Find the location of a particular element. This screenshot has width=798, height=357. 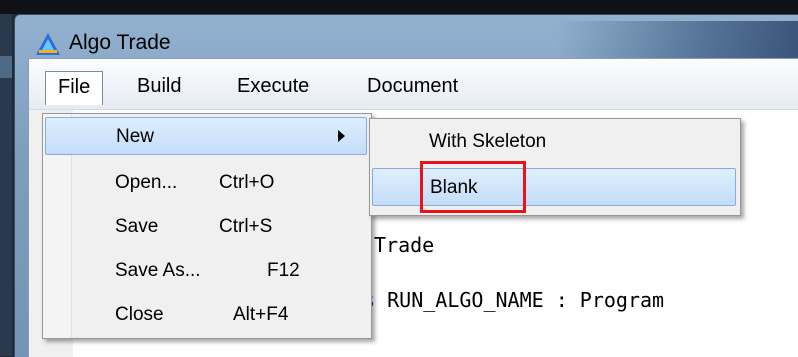

submenu-item-with-skeleton: With Skeleton is located at coordinates (554, 142).